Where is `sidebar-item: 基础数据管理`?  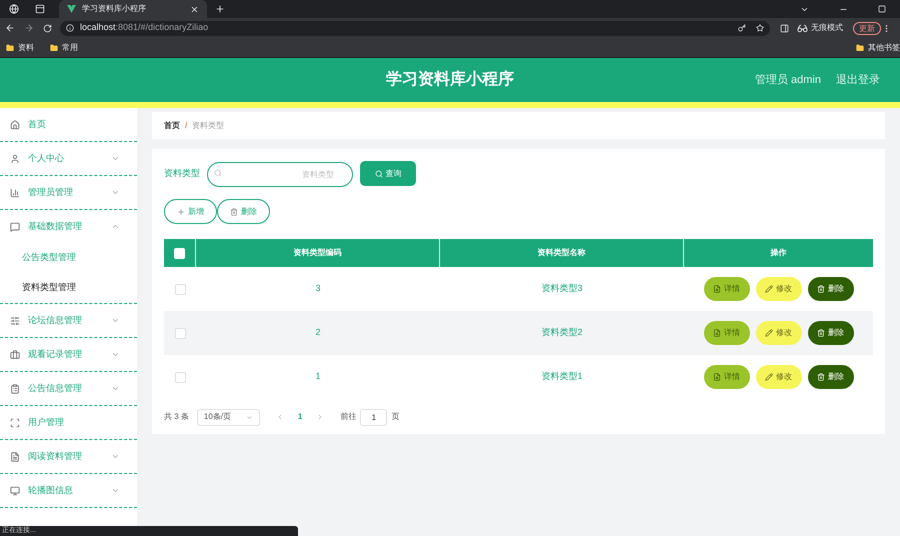 sidebar-item: 基础数据管理 is located at coordinates (68, 226).